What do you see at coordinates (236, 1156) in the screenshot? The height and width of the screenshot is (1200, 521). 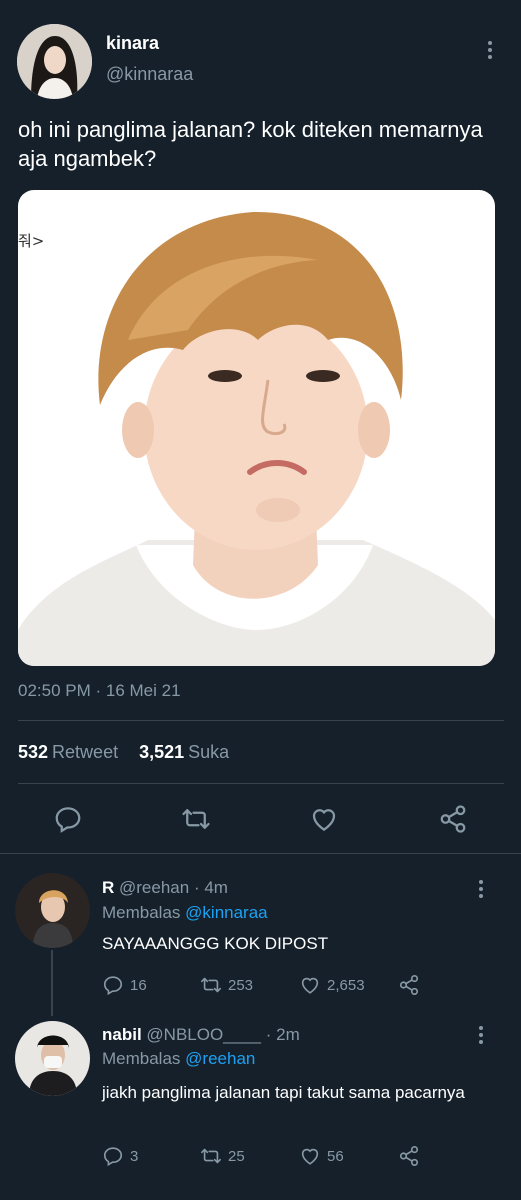 I see `retweet-count: 25` at bounding box center [236, 1156].